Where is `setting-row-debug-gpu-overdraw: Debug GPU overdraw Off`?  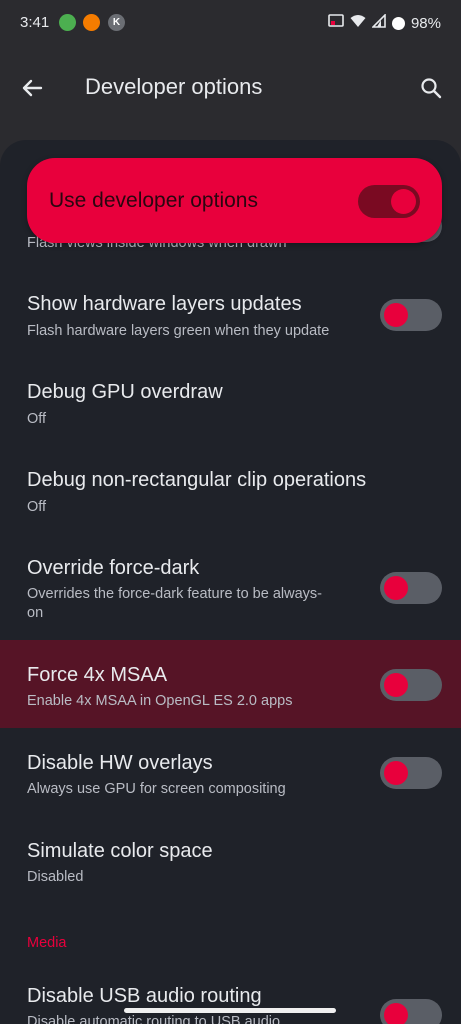 setting-row-debug-gpu-overdraw: Debug GPU overdraw Off is located at coordinates (230, 400).